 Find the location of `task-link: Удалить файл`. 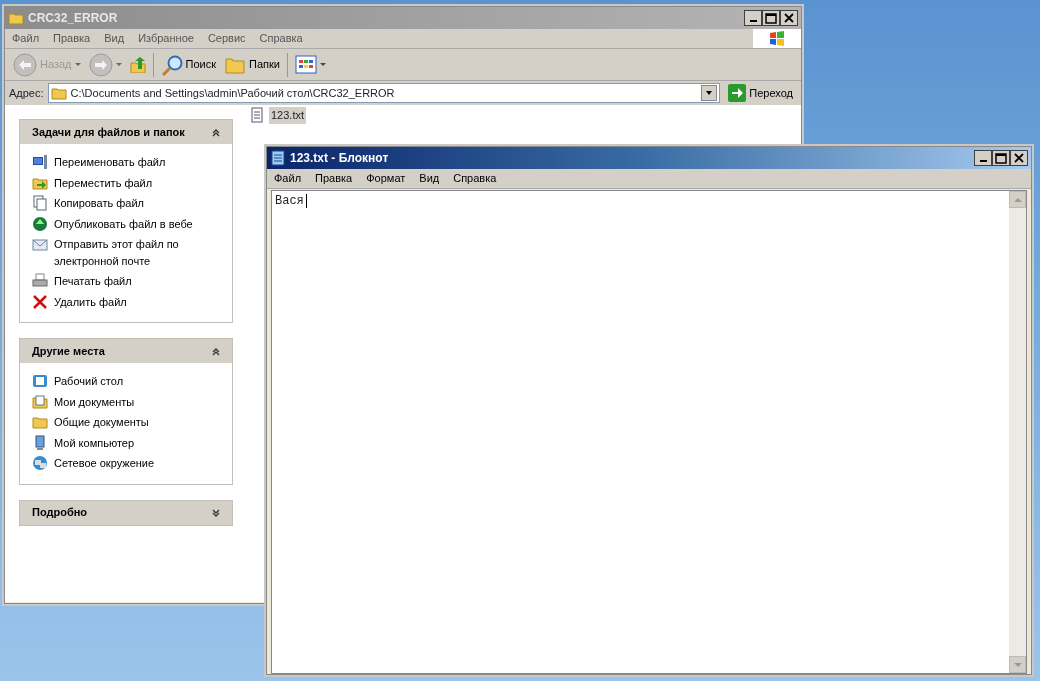

task-link: Удалить файл is located at coordinates (127, 301).